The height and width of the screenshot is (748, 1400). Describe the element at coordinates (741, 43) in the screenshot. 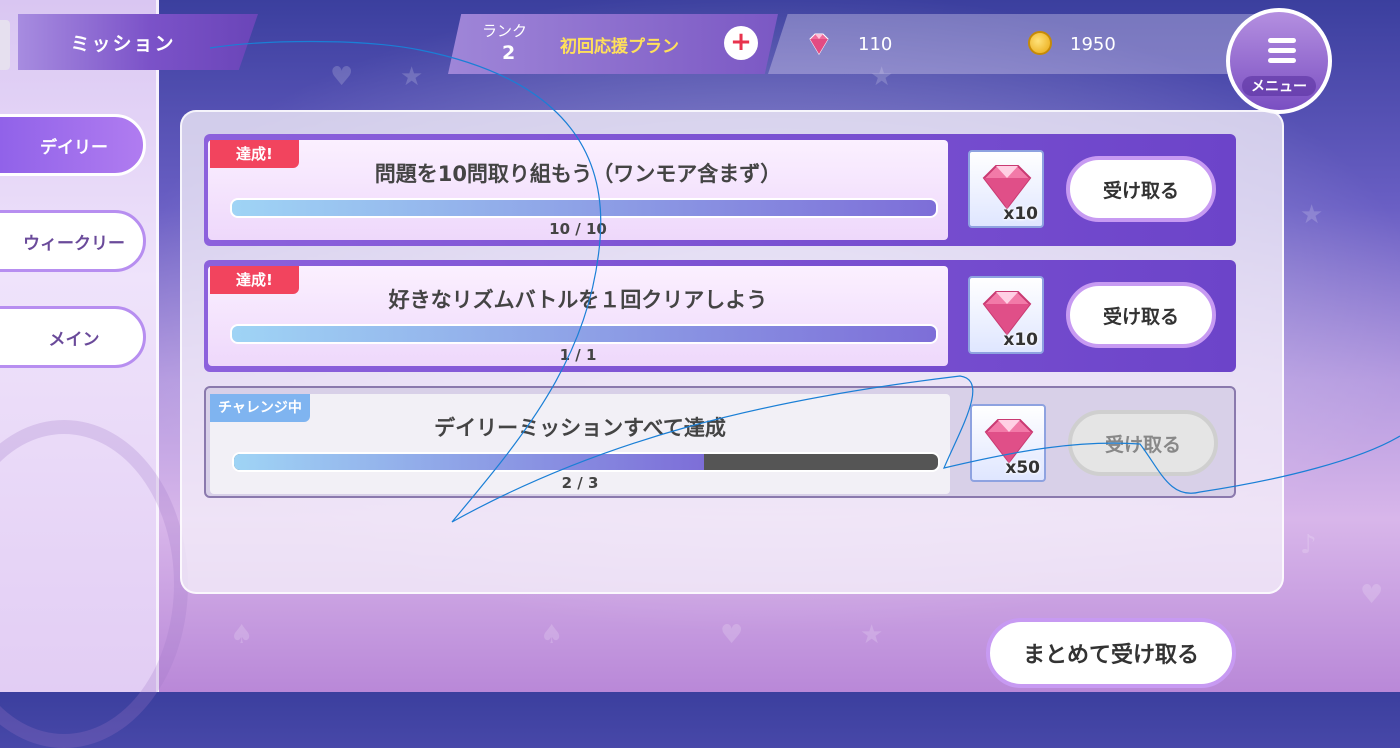

I see `plus-icon: +` at that location.